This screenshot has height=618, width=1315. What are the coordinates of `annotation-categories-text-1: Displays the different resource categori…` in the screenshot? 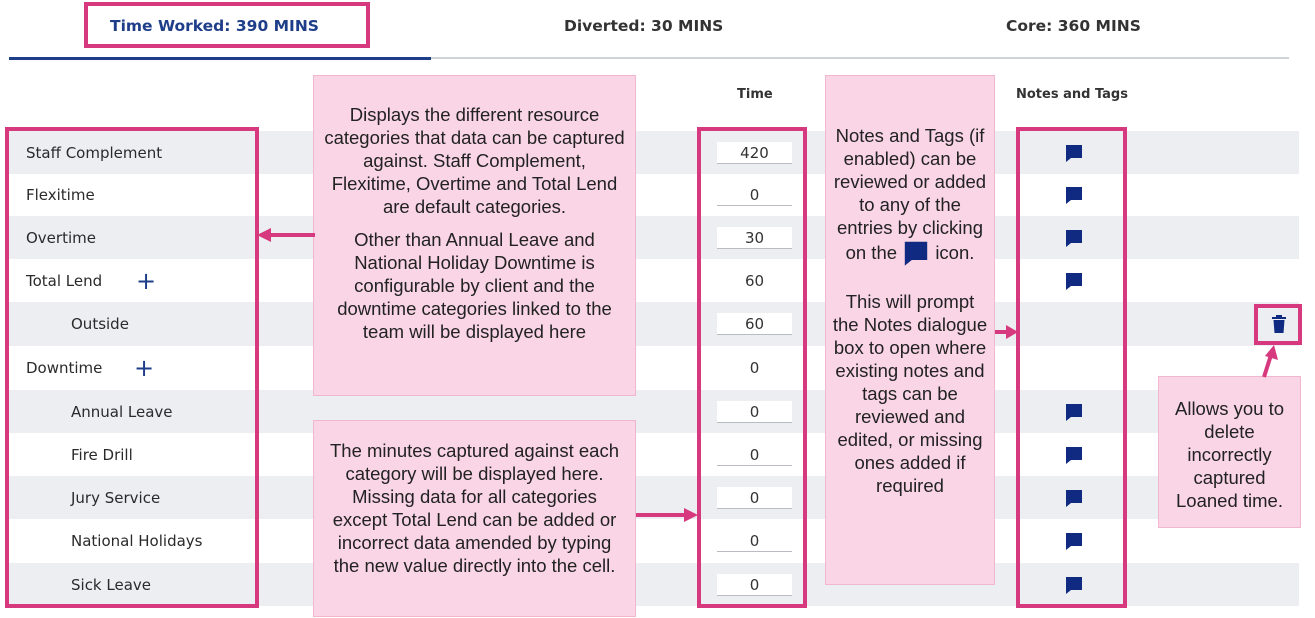 It's located at (474, 160).